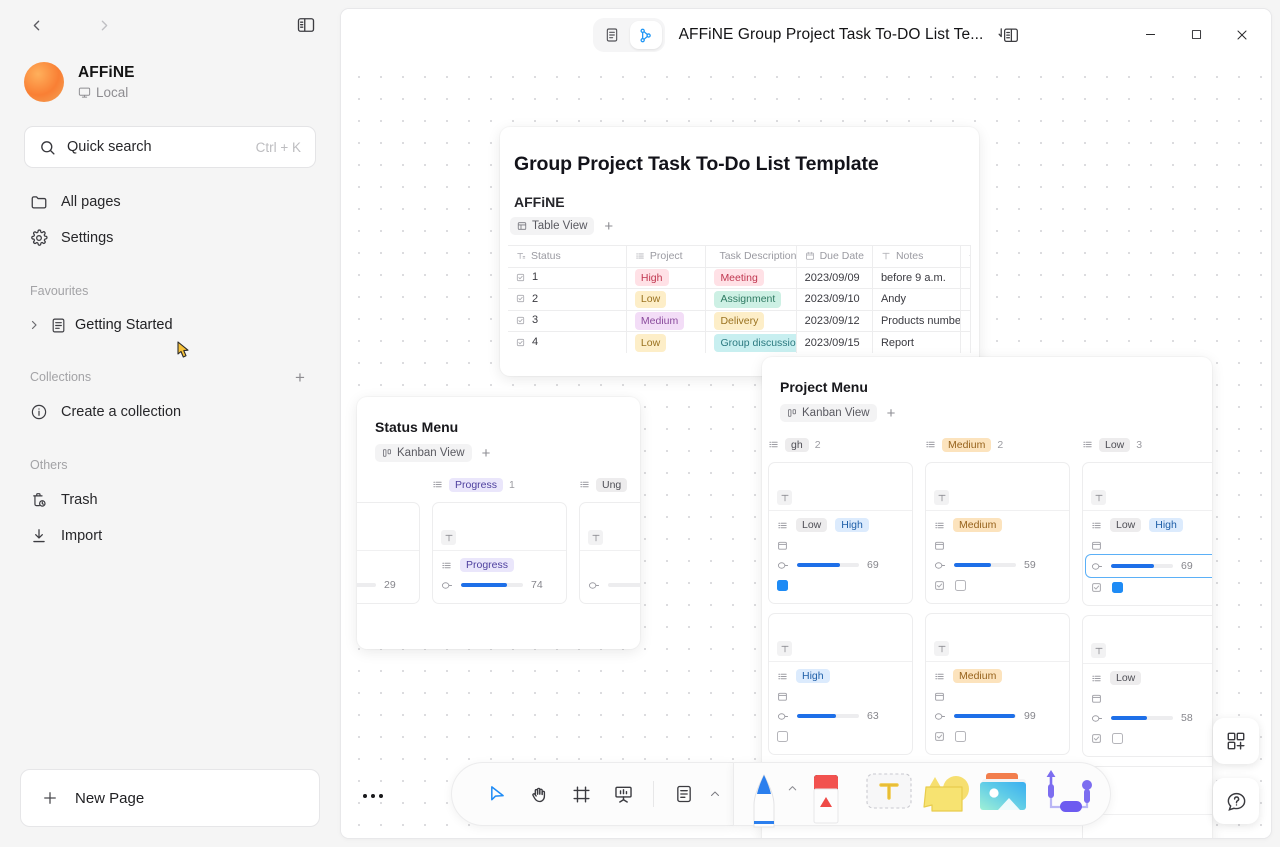 The height and width of the screenshot is (847, 1280). Describe the element at coordinates (1236, 741) in the screenshot. I see `toc-add-button` at that location.